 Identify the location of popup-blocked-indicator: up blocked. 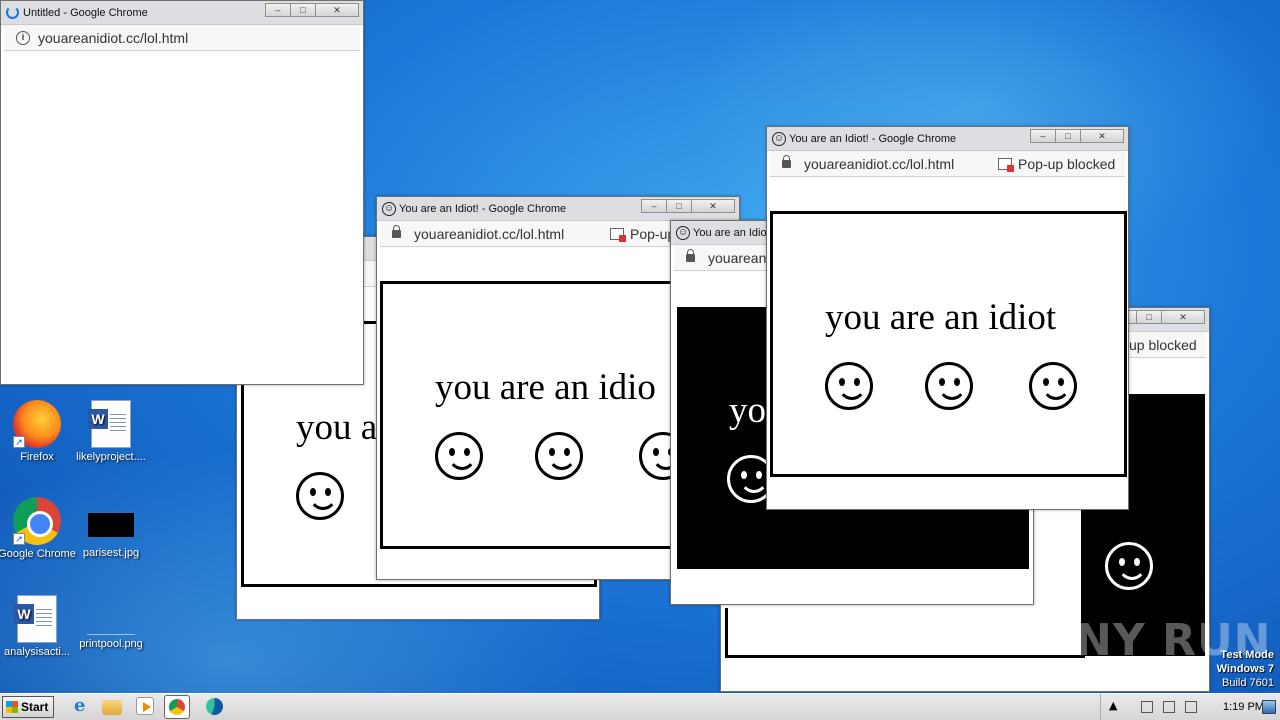
(1163, 345).